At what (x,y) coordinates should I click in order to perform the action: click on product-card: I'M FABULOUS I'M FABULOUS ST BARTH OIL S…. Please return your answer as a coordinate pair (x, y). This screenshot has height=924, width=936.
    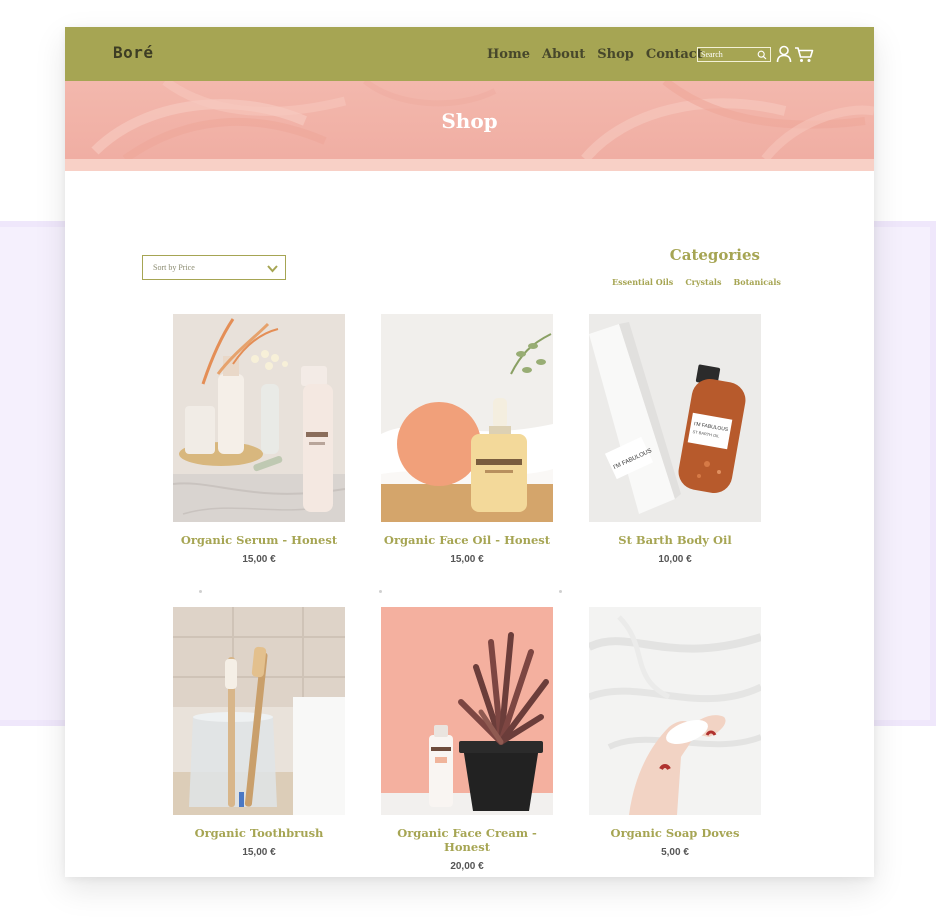
    Looking at the image, I should click on (675, 439).